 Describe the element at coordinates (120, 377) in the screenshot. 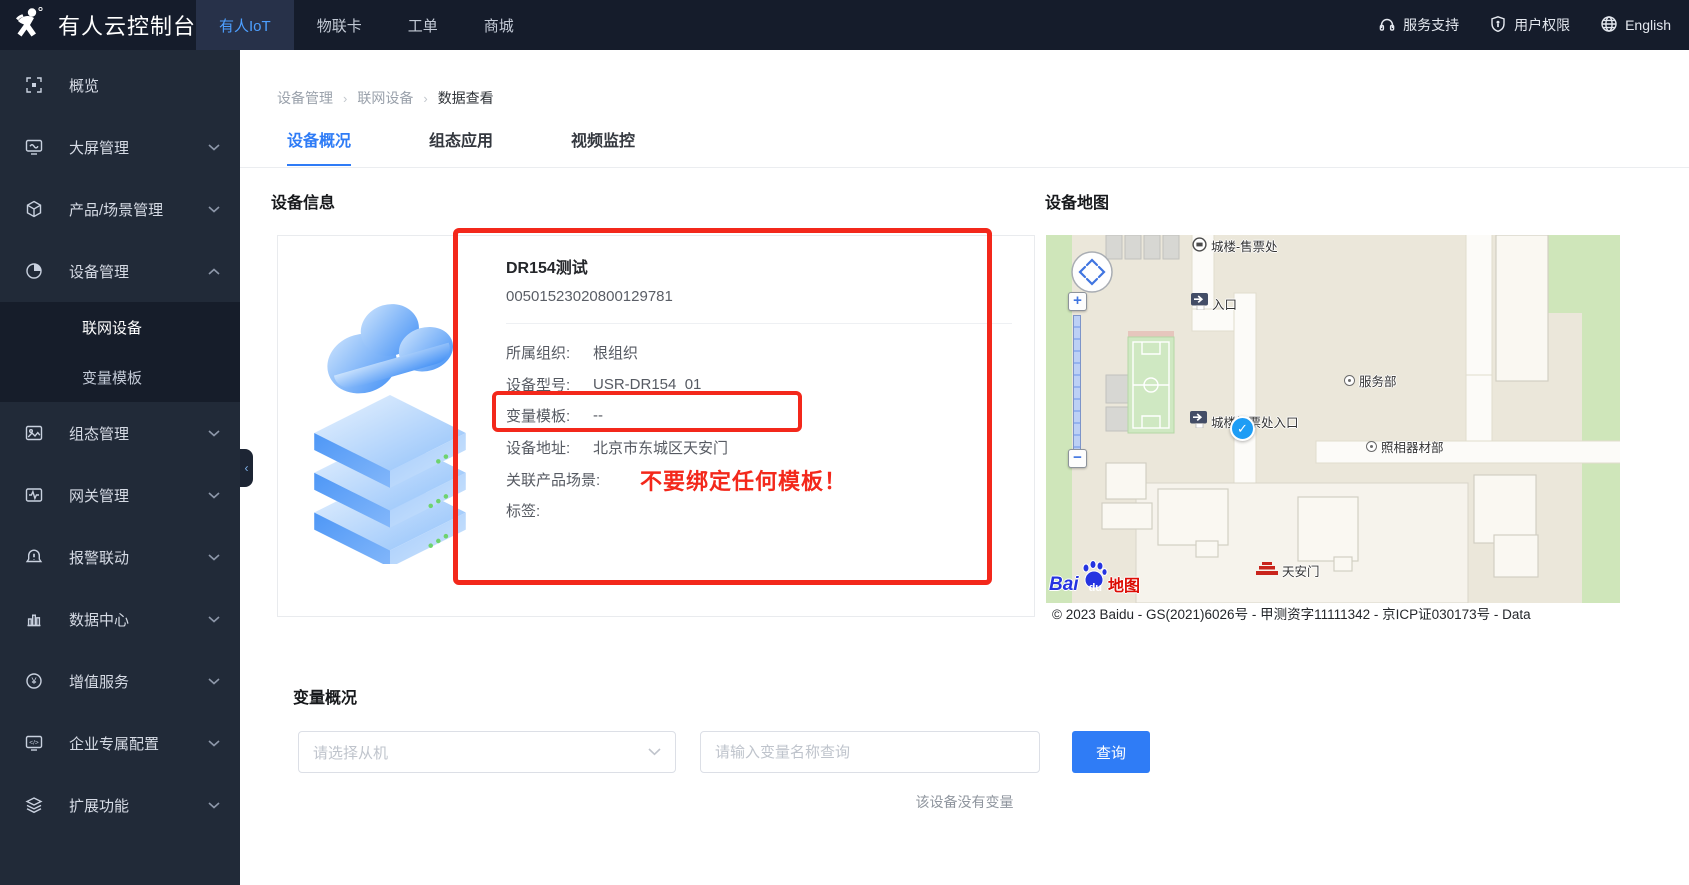

I see `sidebar-subitem-variable-templates: 变量模板` at that location.